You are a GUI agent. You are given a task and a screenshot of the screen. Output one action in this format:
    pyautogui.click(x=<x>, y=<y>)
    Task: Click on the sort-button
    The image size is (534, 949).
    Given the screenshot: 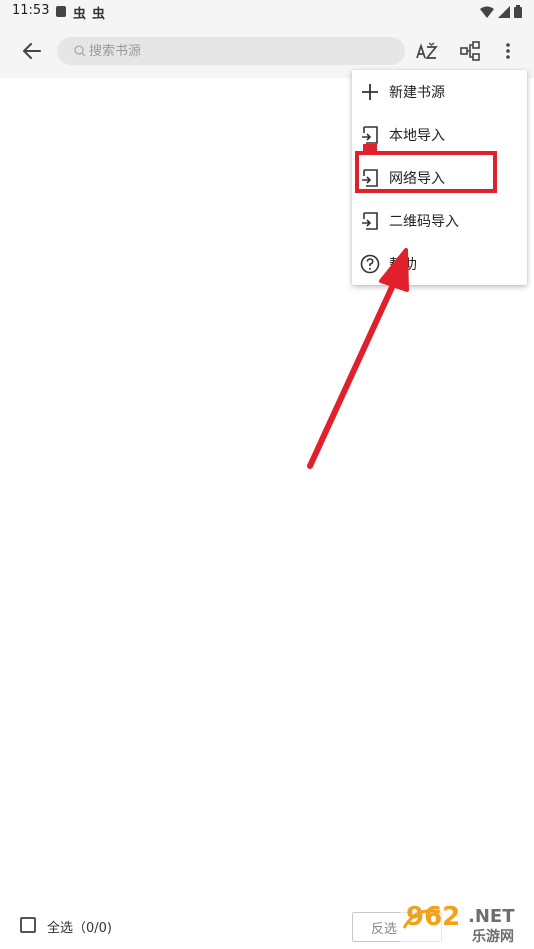 What is the action you would take?
    pyautogui.click(x=427, y=51)
    